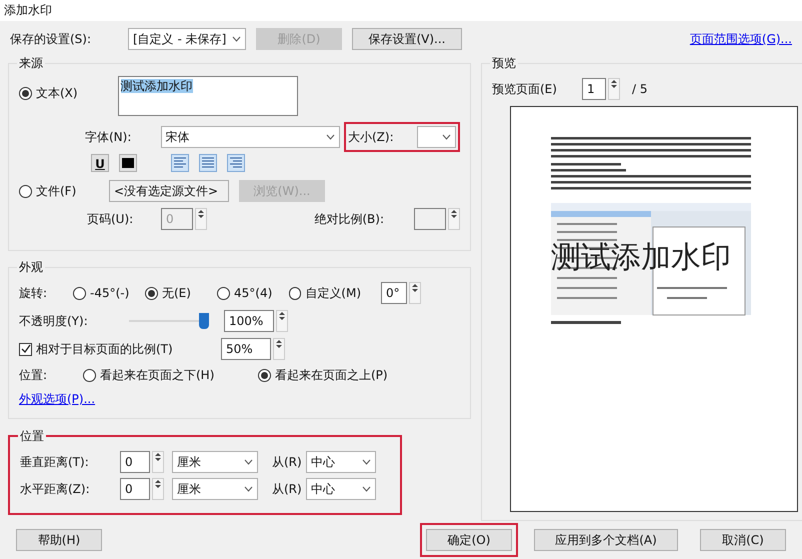  I want to click on radio-button: 45°(4), so click(253, 293).